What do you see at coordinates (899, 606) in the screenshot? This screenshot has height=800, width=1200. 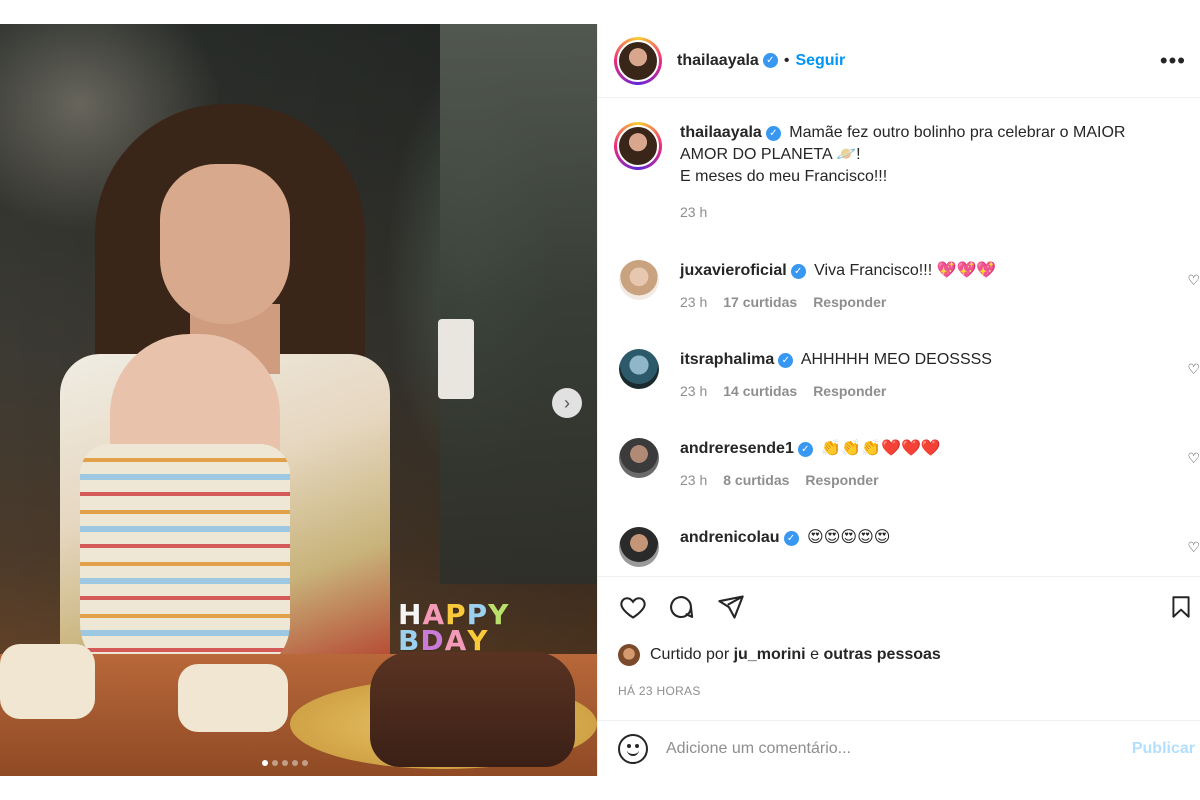 I see `post-action-bar` at bounding box center [899, 606].